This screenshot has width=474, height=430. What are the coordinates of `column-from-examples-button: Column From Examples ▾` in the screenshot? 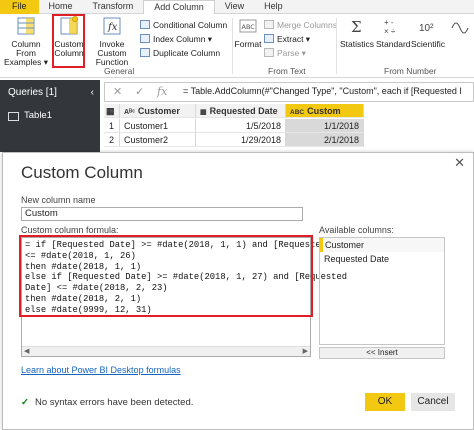 It's located at (26, 41).